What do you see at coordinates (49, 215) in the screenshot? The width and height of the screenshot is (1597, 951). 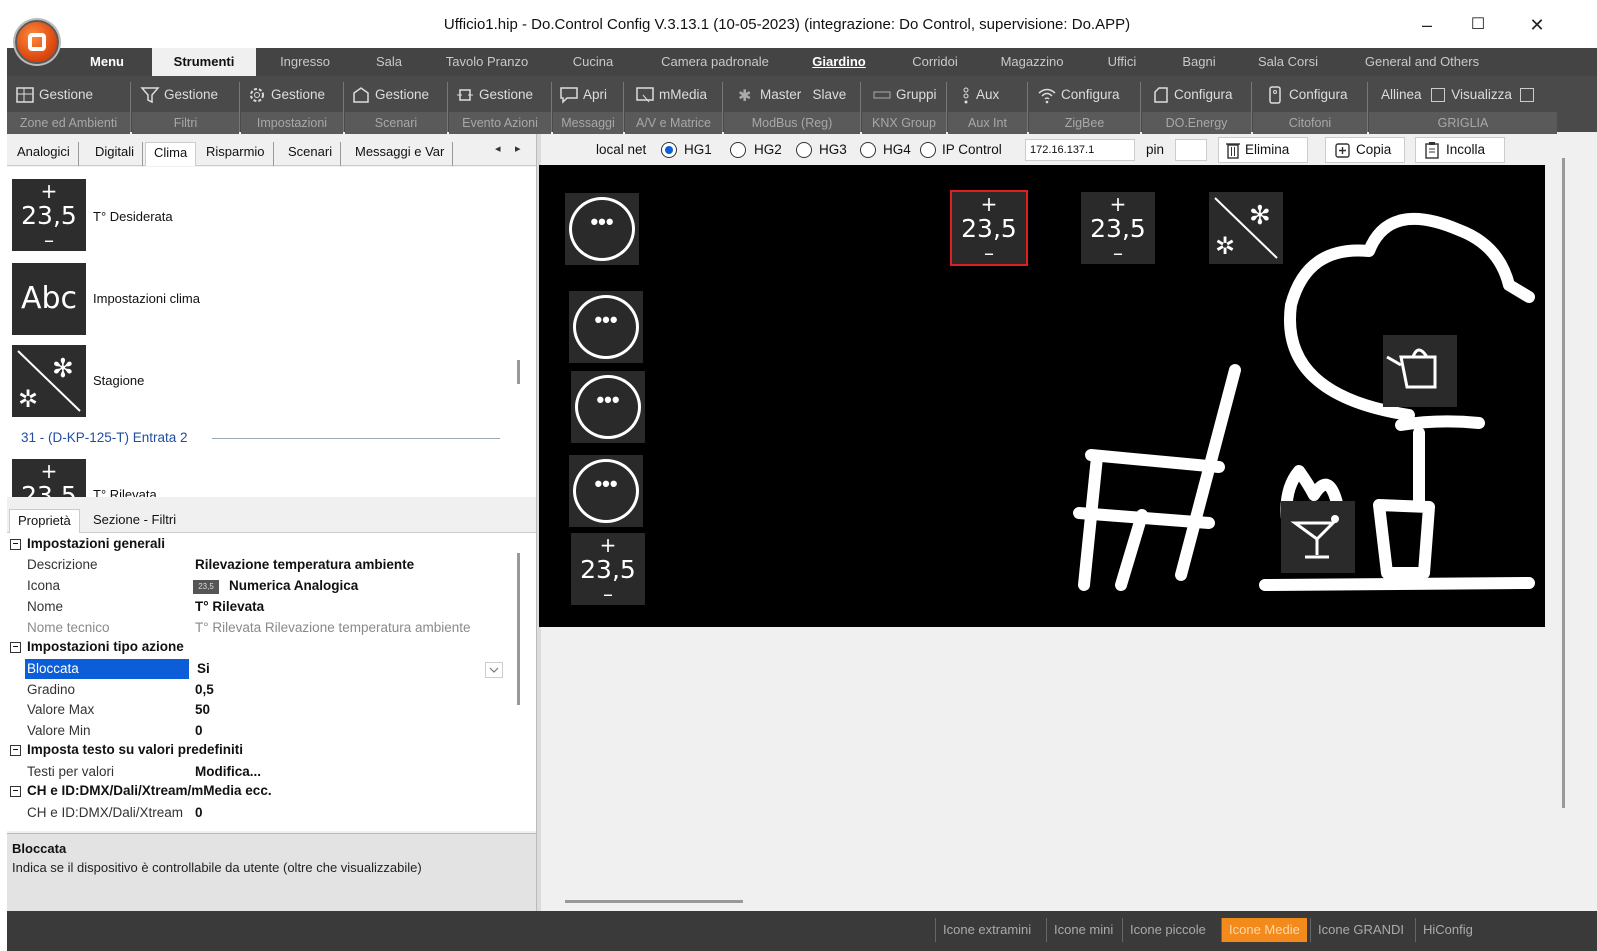 I see `icon-tile-desired-temp: + 23,5 –` at bounding box center [49, 215].